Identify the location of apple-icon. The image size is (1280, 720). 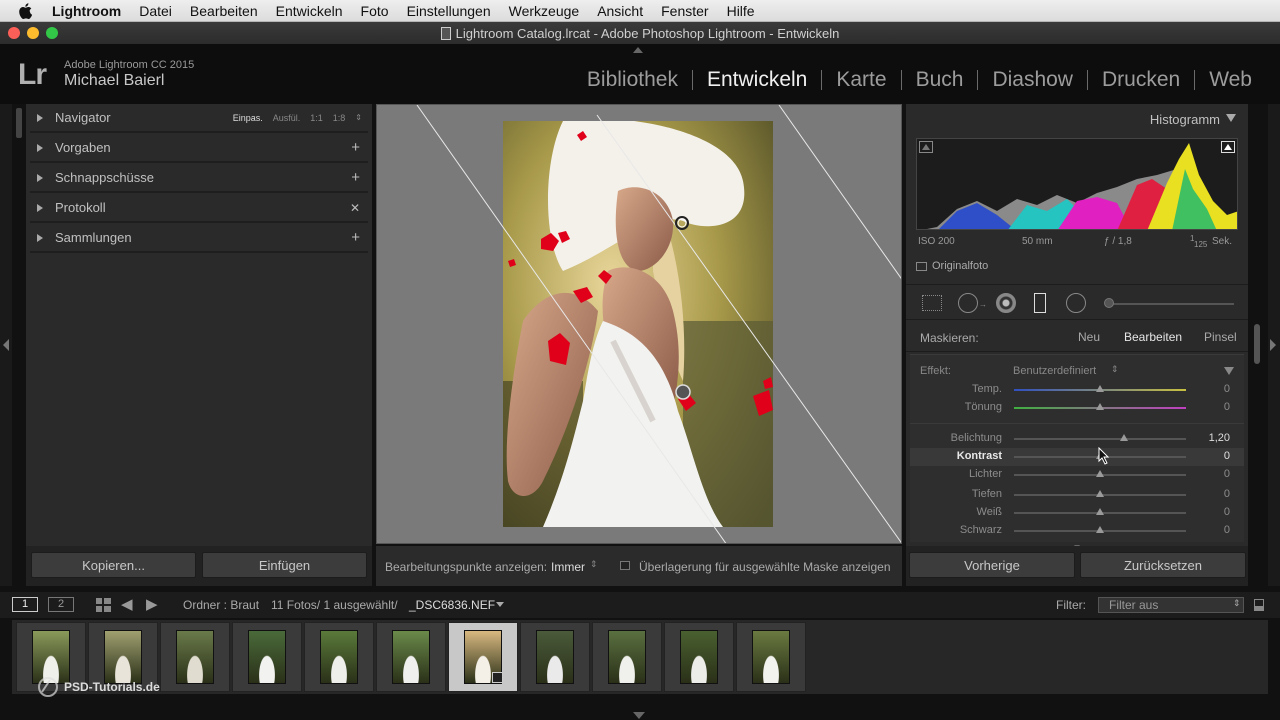
(27, 10).